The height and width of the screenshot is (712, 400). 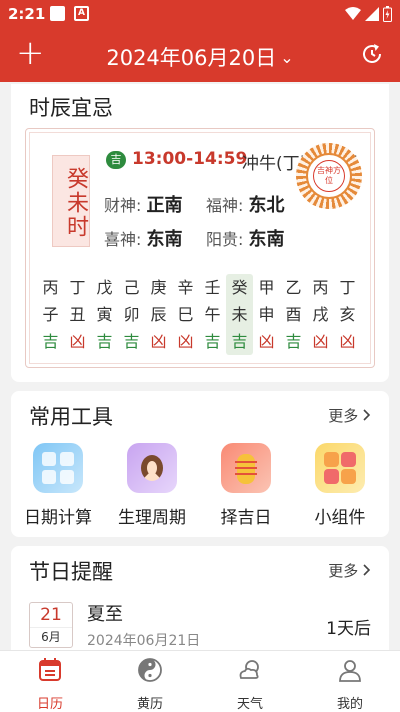 What do you see at coordinates (144, 641) in the screenshot?
I see `festival-date: 2024年06月21日` at bounding box center [144, 641].